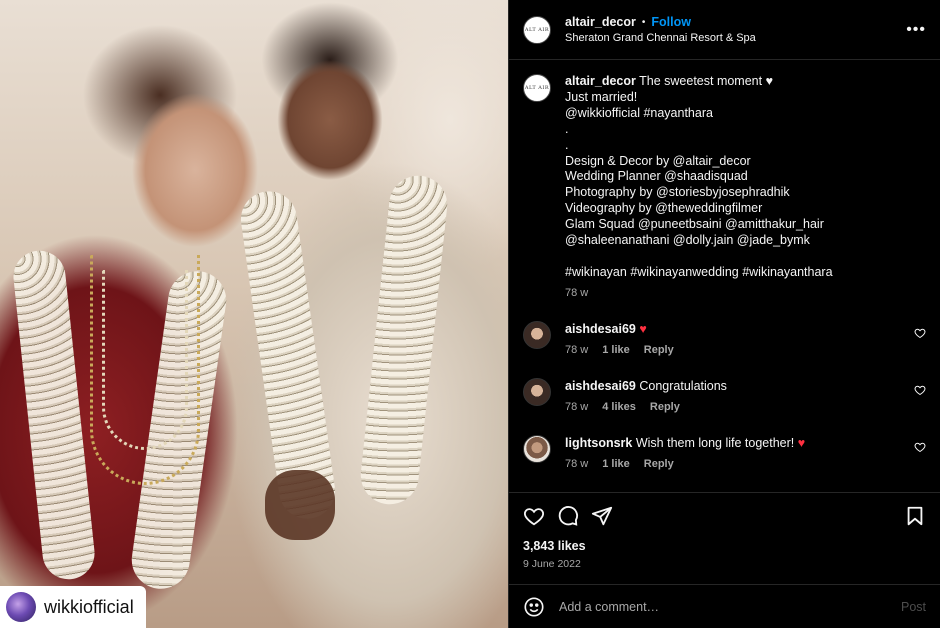  I want to click on necklace, so click(145, 360).